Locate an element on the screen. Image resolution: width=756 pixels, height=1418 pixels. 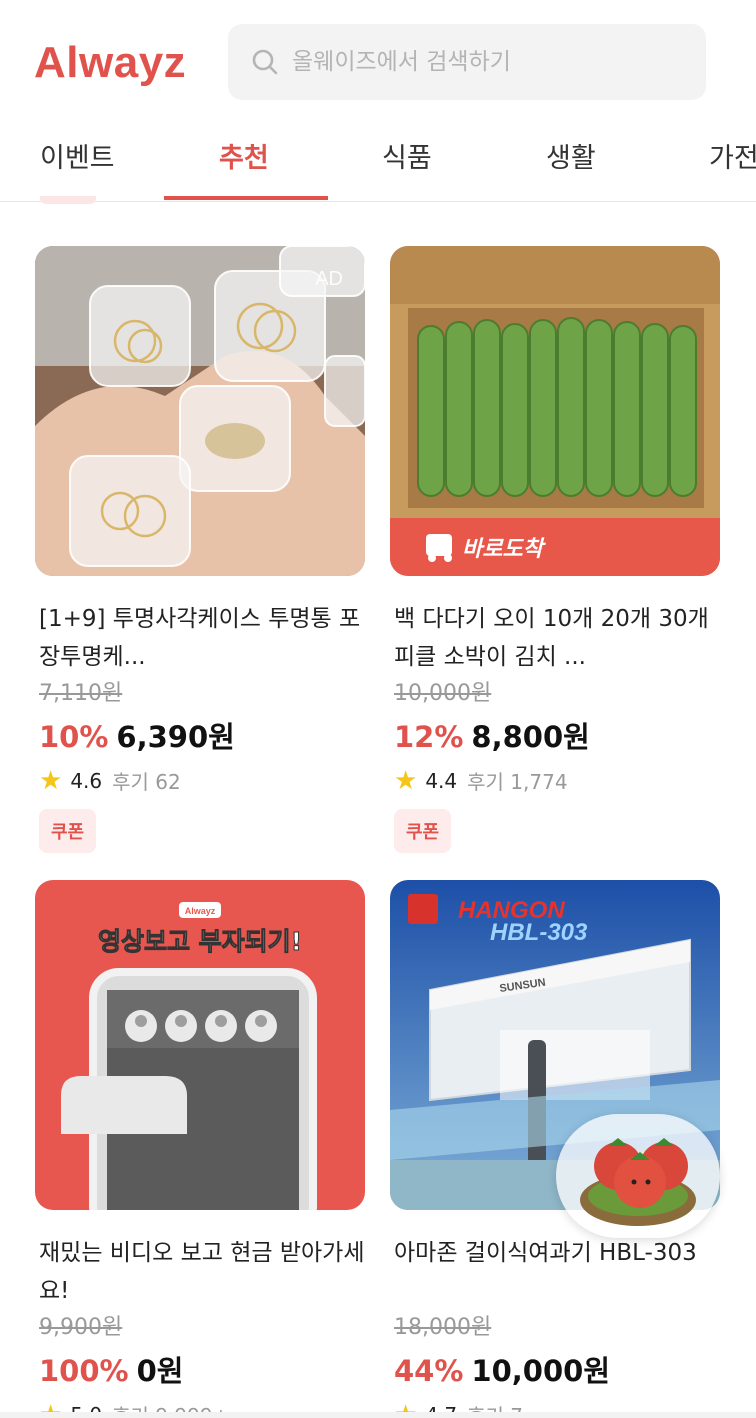
discount-rate: 10% is located at coordinates (74, 737).